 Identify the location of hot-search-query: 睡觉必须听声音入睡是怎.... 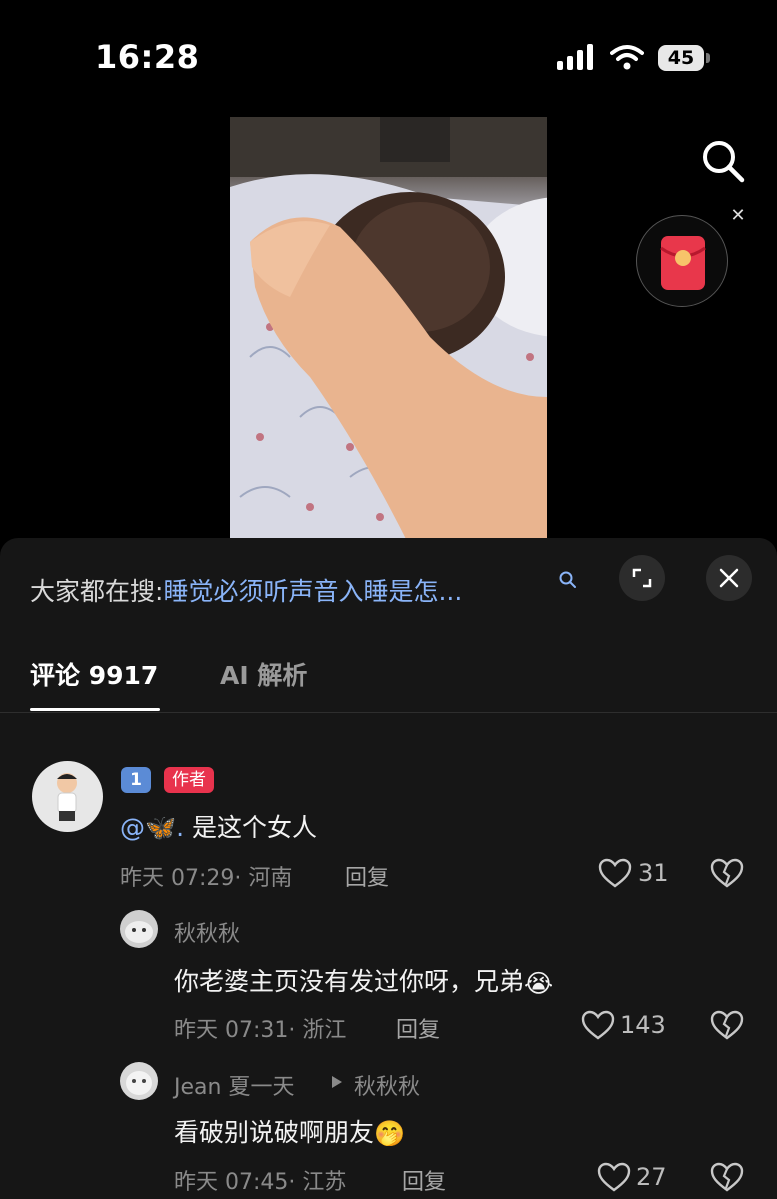
(312, 591).